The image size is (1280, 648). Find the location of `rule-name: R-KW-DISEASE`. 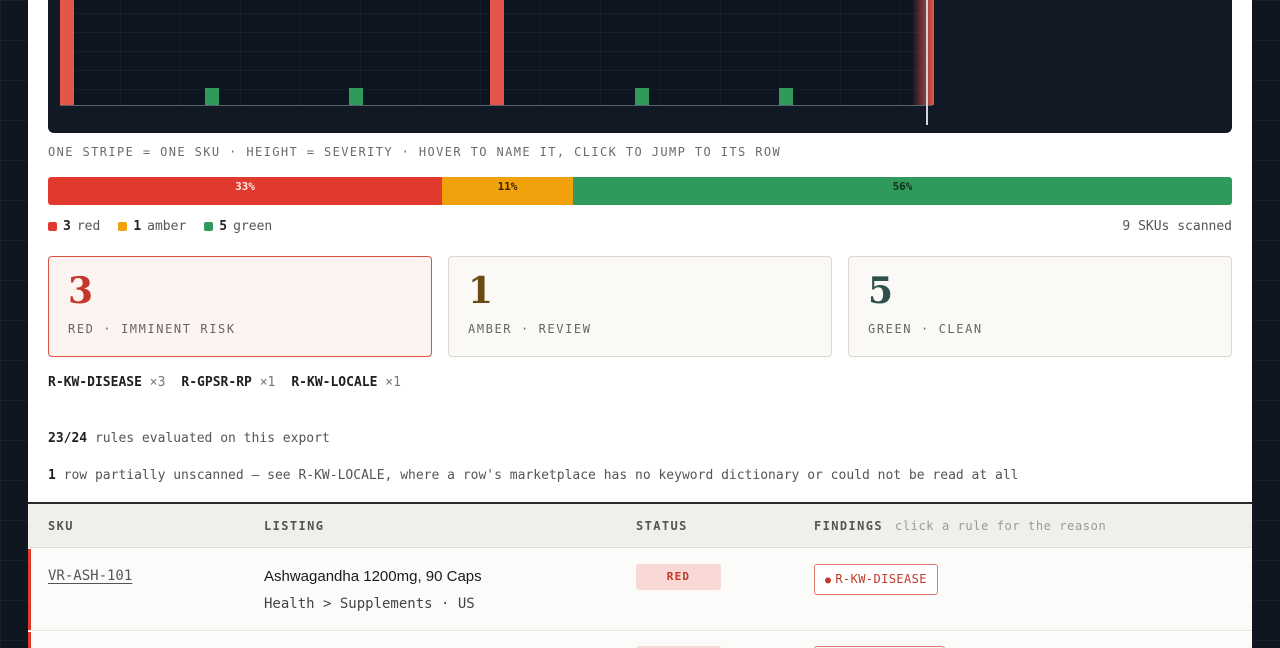

rule-name: R-KW-DISEASE is located at coordinates (95, 382).